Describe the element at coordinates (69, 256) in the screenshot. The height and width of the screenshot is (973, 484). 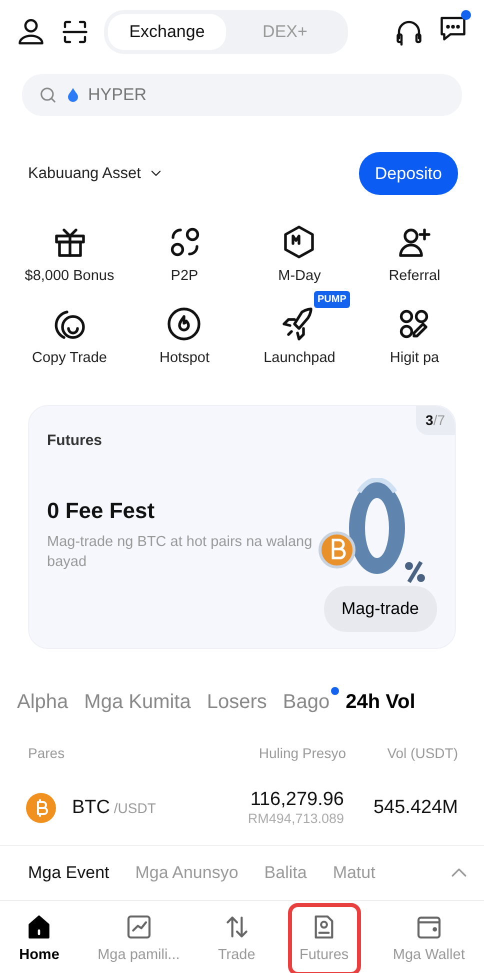
I see `shortcut-item: $8,000 Bonus` at that location.